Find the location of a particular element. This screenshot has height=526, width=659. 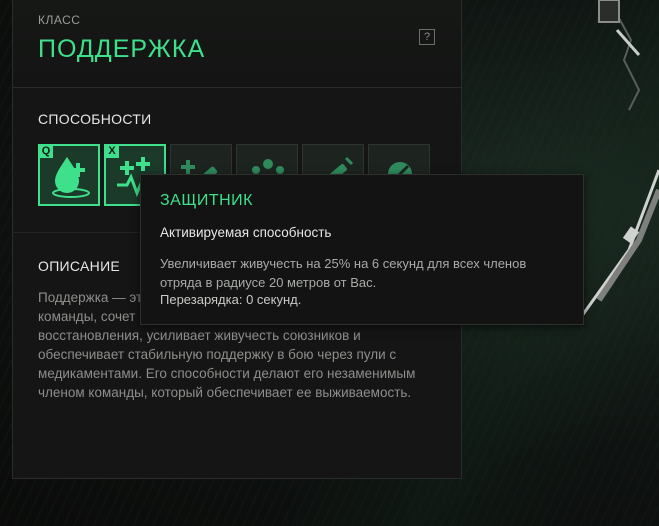

class-caption: КЛАСС is located at coordinates (59, 20).